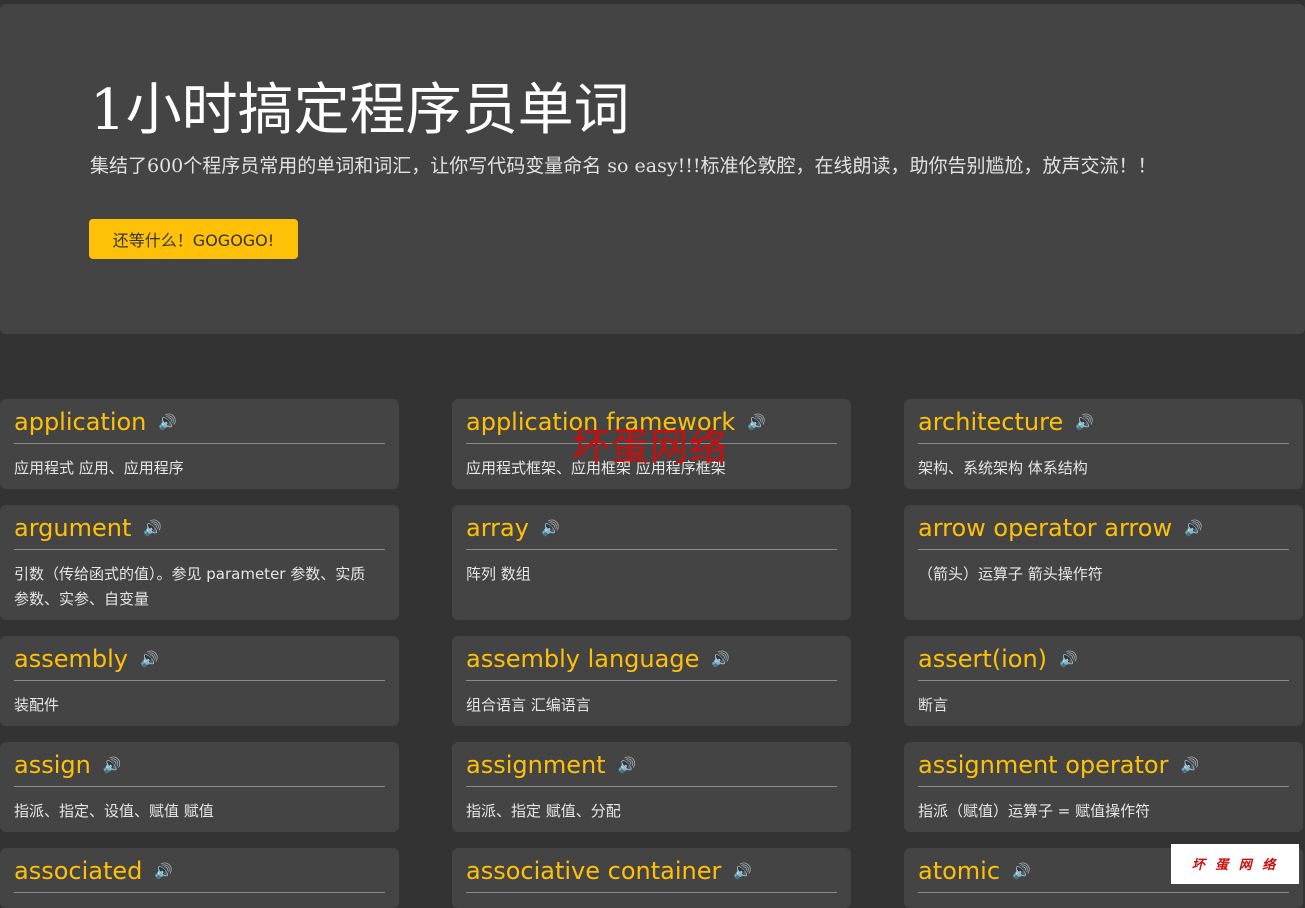 This screenshot has height=908, width=1305. What do you see at coordinates (650, 447) in the screenshot?
I see `watermark-overlay: 坏蛋网络` at bounding box center [650, 447].